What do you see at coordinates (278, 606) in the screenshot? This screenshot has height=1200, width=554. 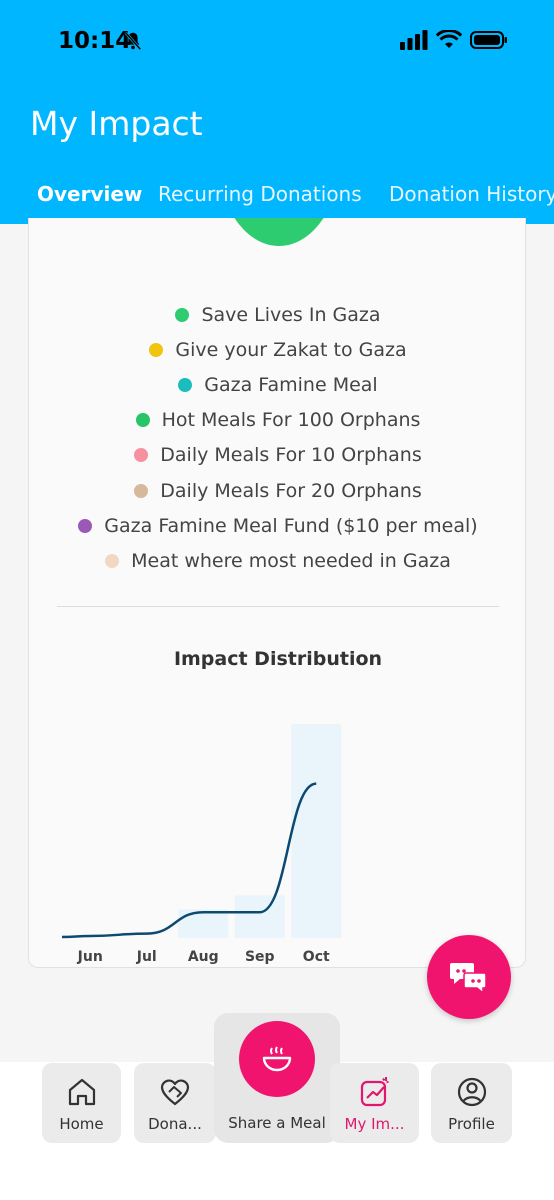 I see `divider` at bounding box center [278, 606].